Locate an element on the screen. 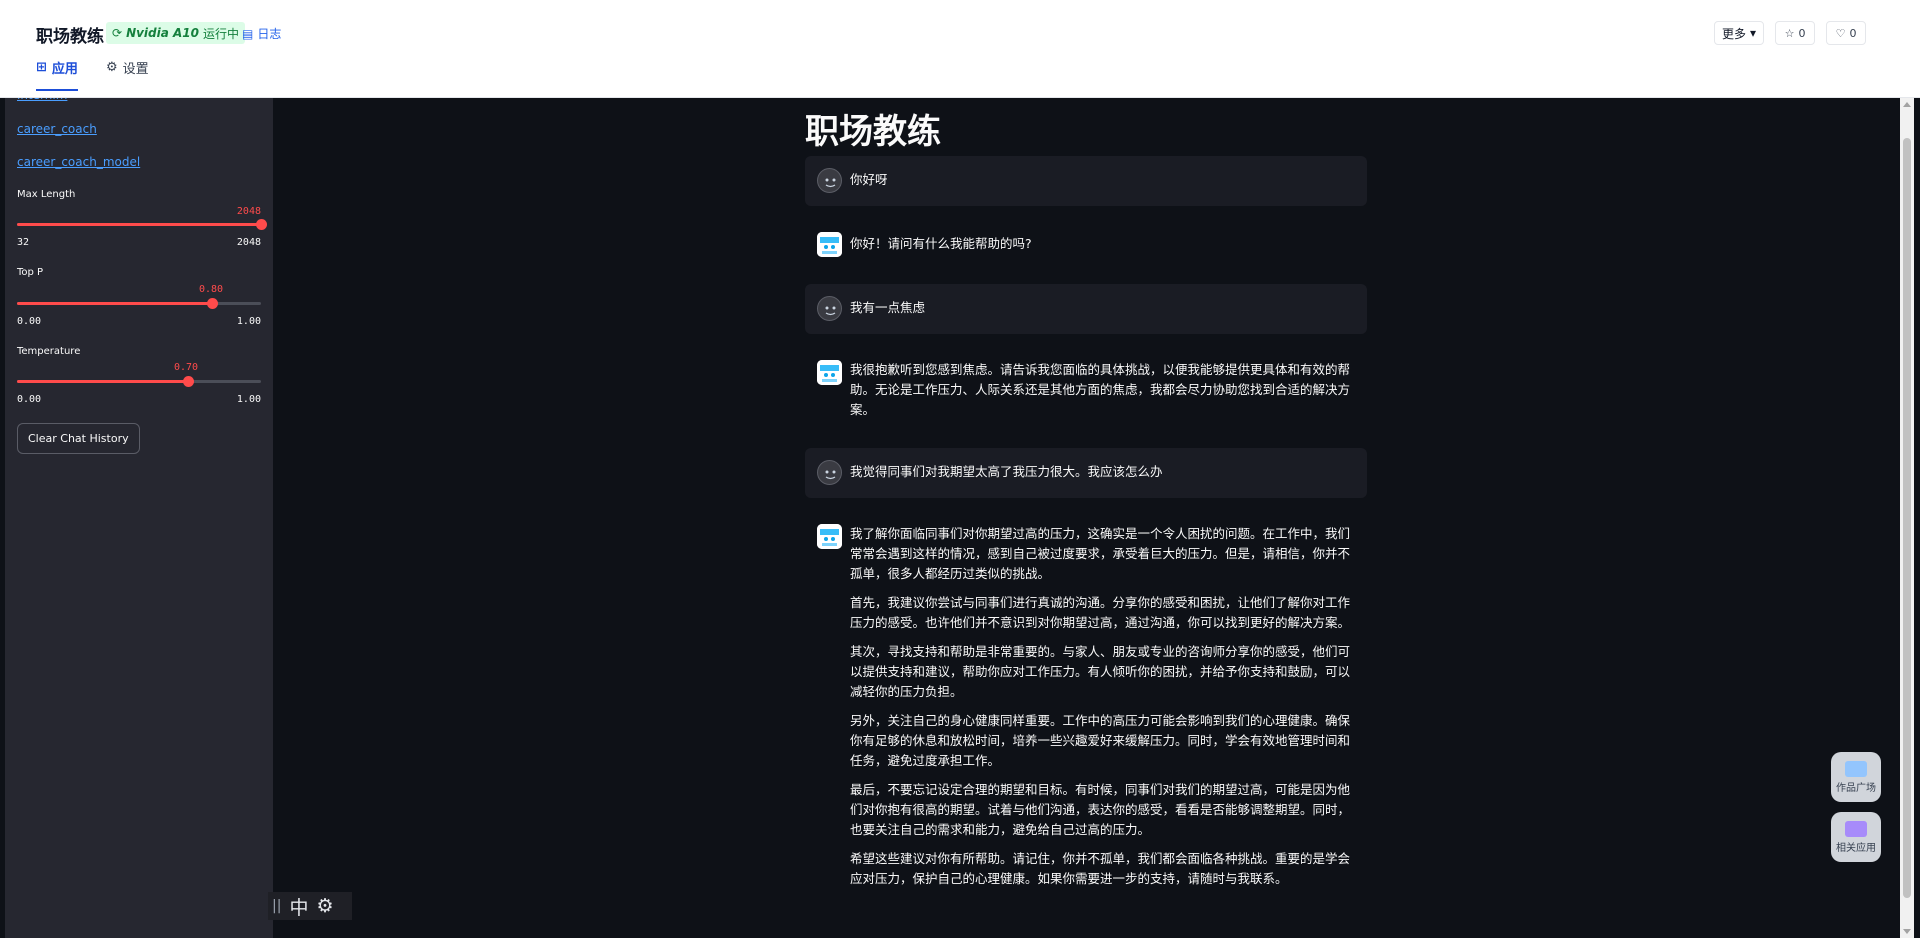 The height and width of the screenshot is (938, 1920). related-apps-button: 相关应用 is located at coordinates (1856, 837).